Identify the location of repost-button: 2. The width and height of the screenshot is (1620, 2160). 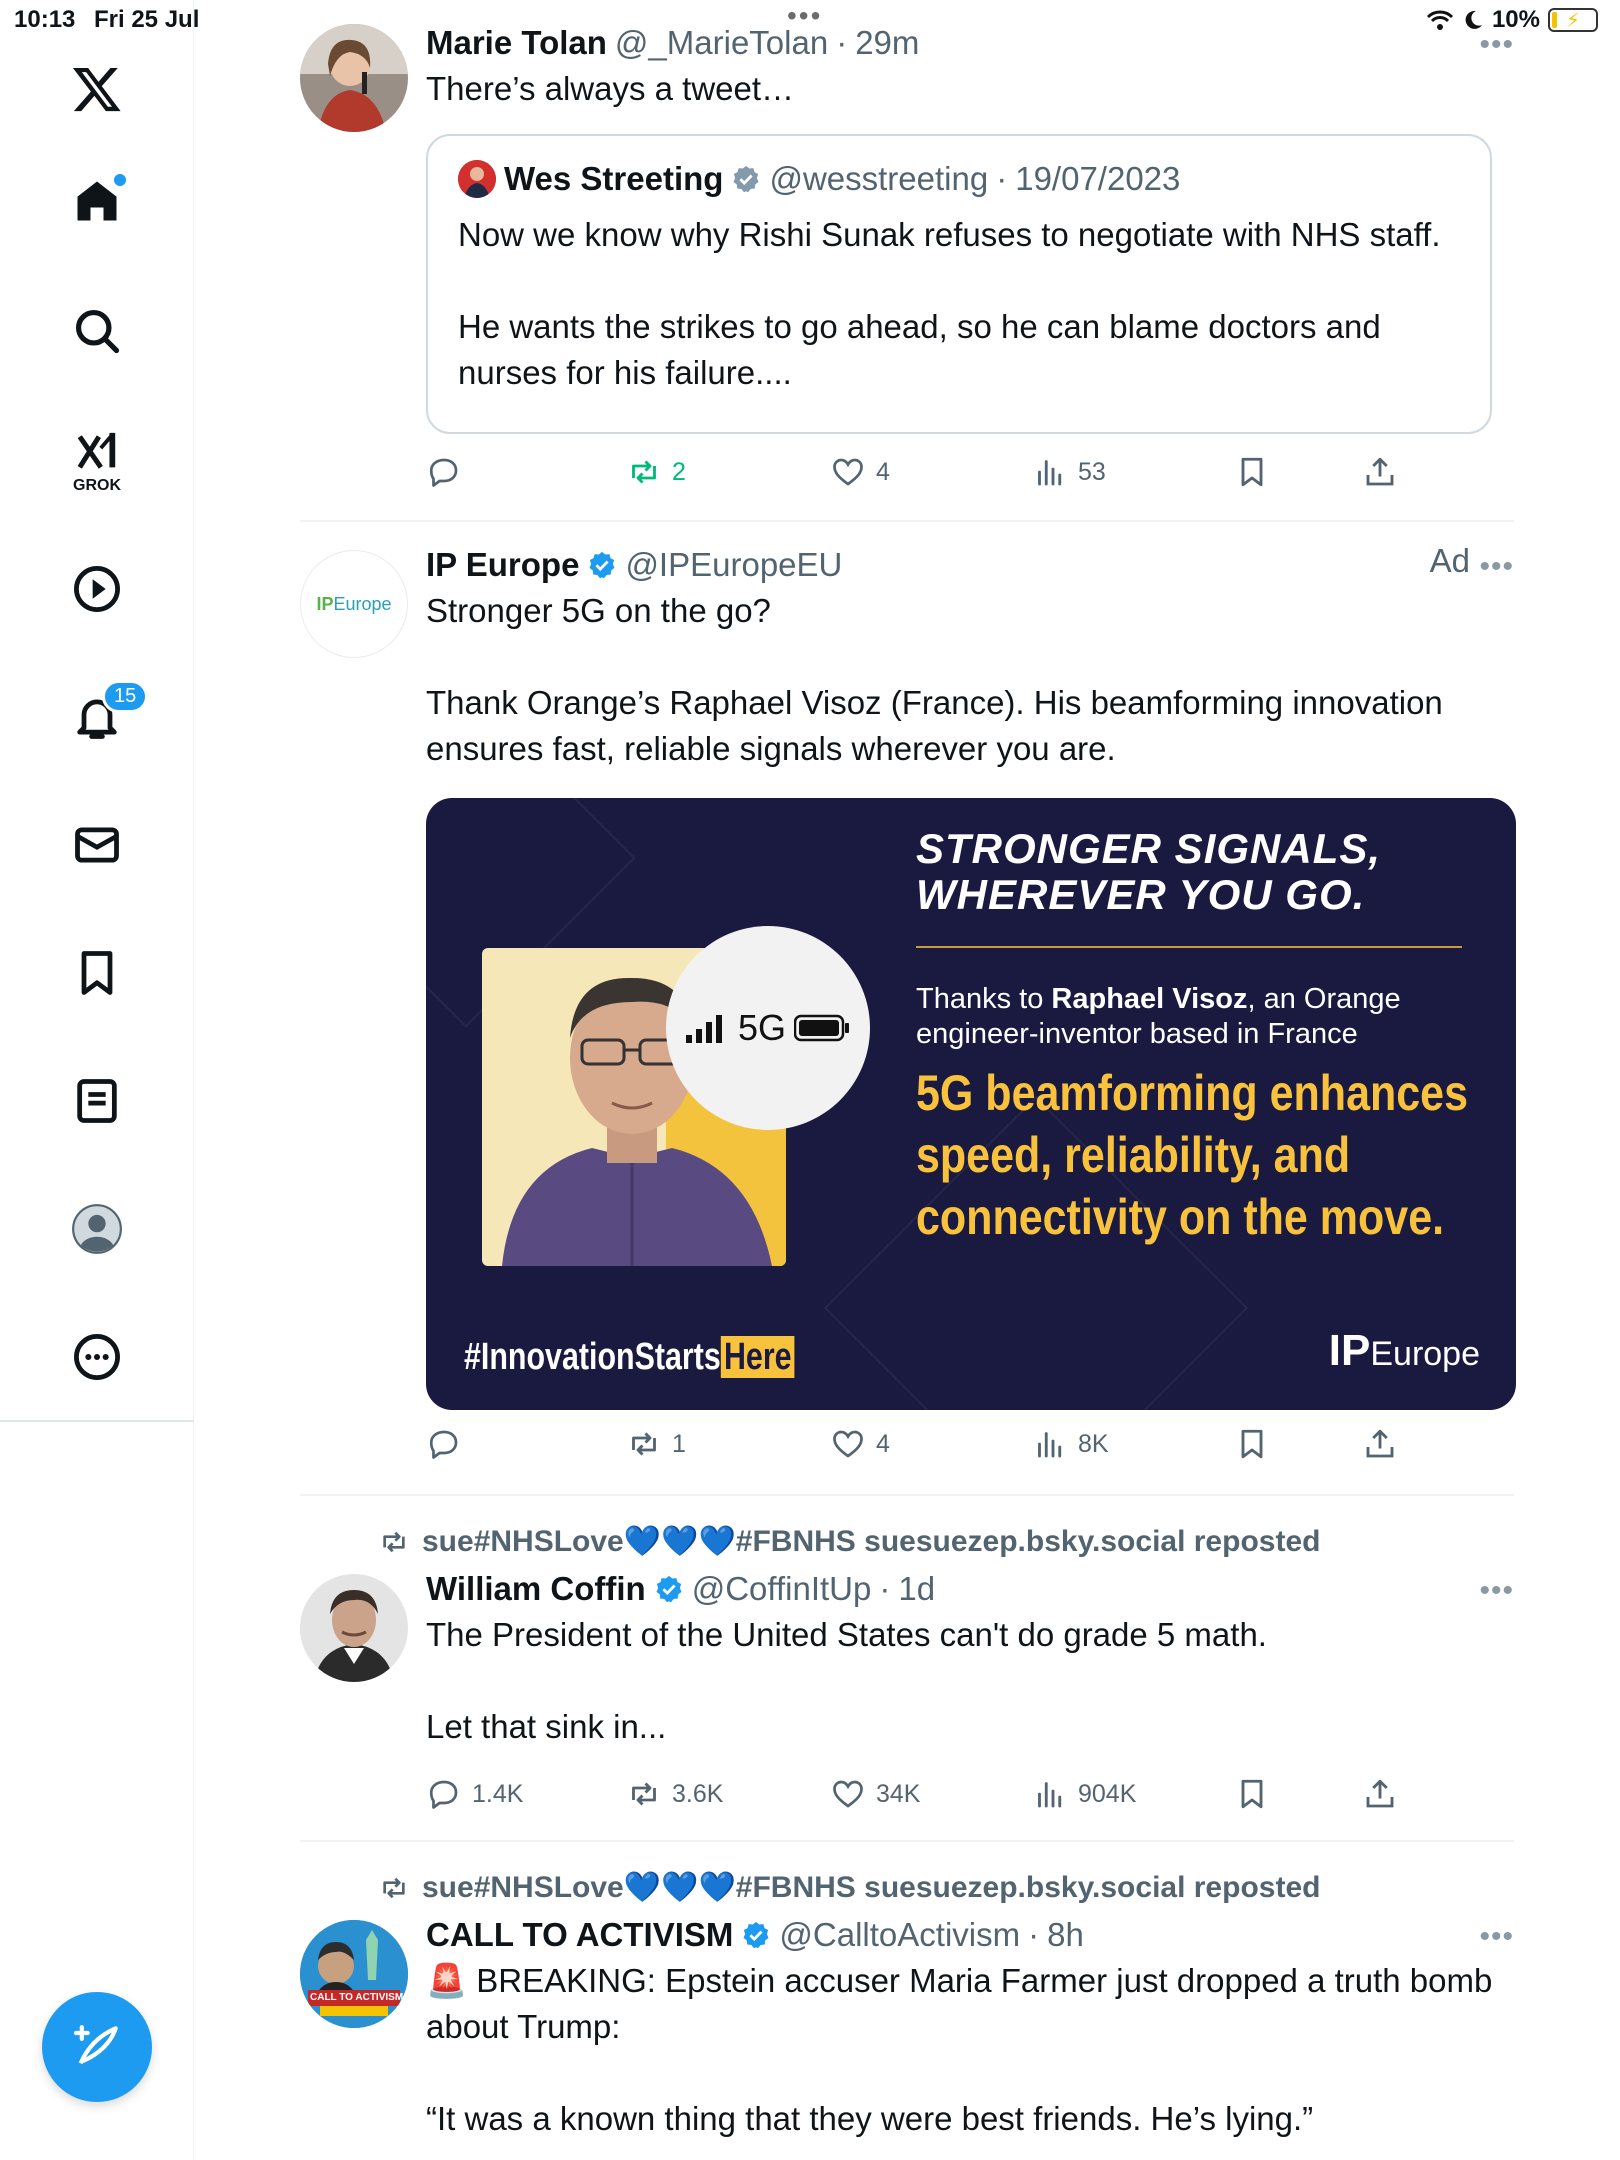
(656, 472).